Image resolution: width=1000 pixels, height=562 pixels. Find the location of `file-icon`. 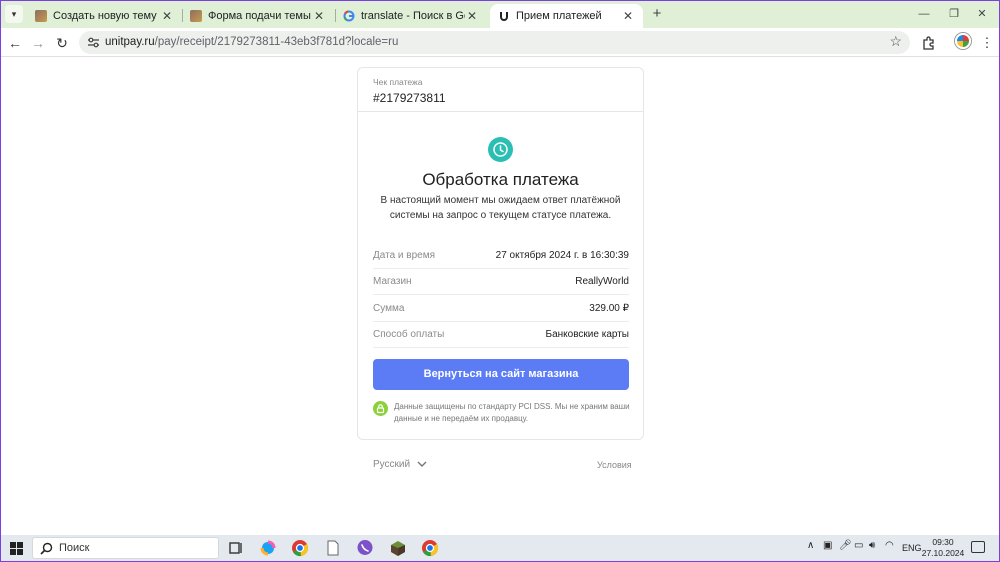

file-icon is located at coordinates (333, 548).